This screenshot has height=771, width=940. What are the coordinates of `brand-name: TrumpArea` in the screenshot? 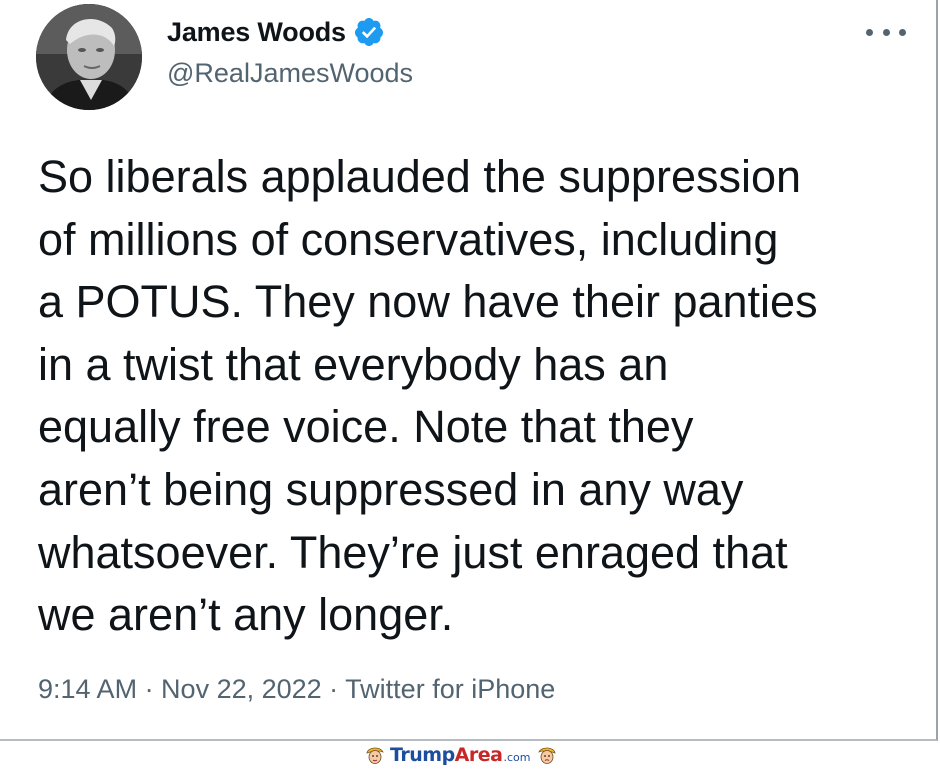 It's located at (446, 755).